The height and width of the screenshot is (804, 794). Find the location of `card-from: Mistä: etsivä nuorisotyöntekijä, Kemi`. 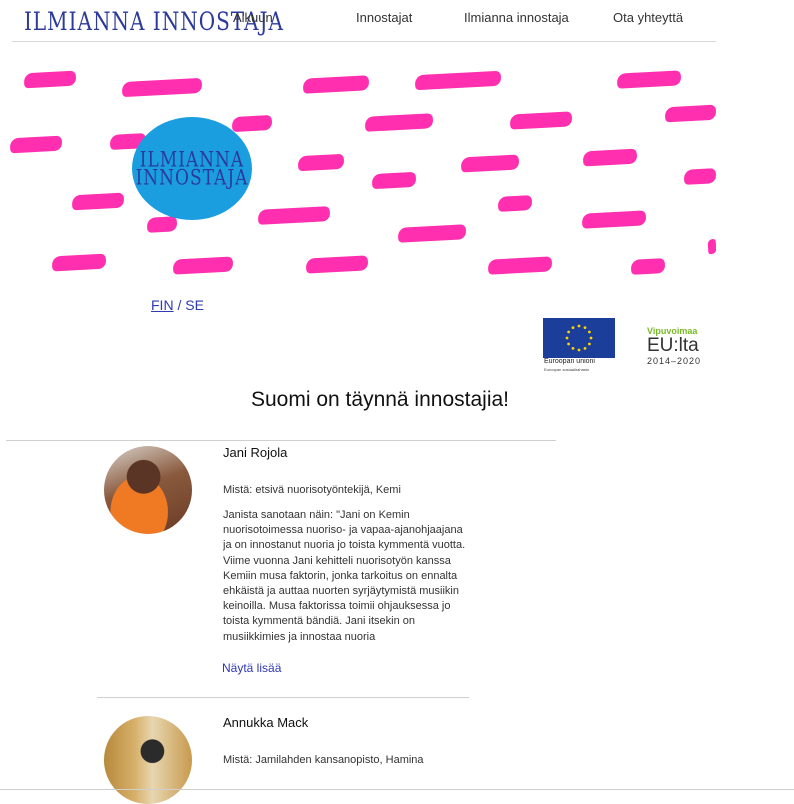

card-from: Mistä: etsivä nuorisotyöntekijä, Kemi is located at coordinates (312, 490).